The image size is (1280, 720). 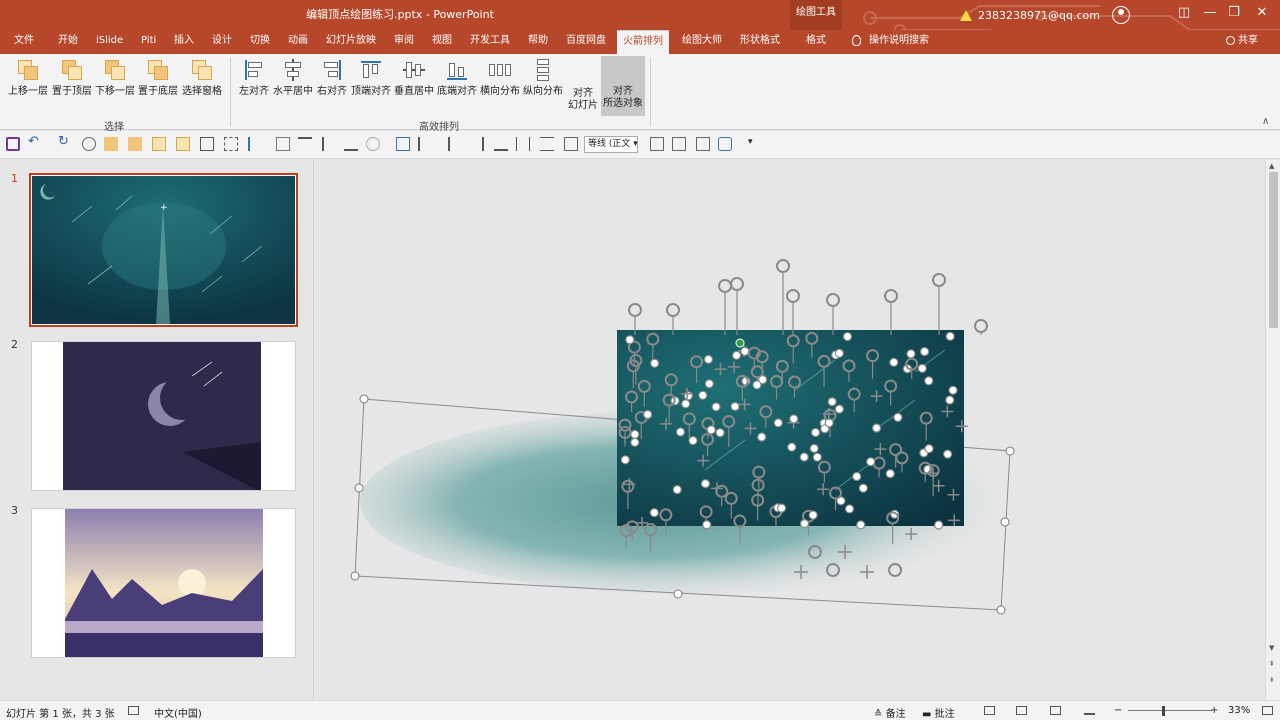 I want to click on tab-design: 设计, so click(x=222, y=42).